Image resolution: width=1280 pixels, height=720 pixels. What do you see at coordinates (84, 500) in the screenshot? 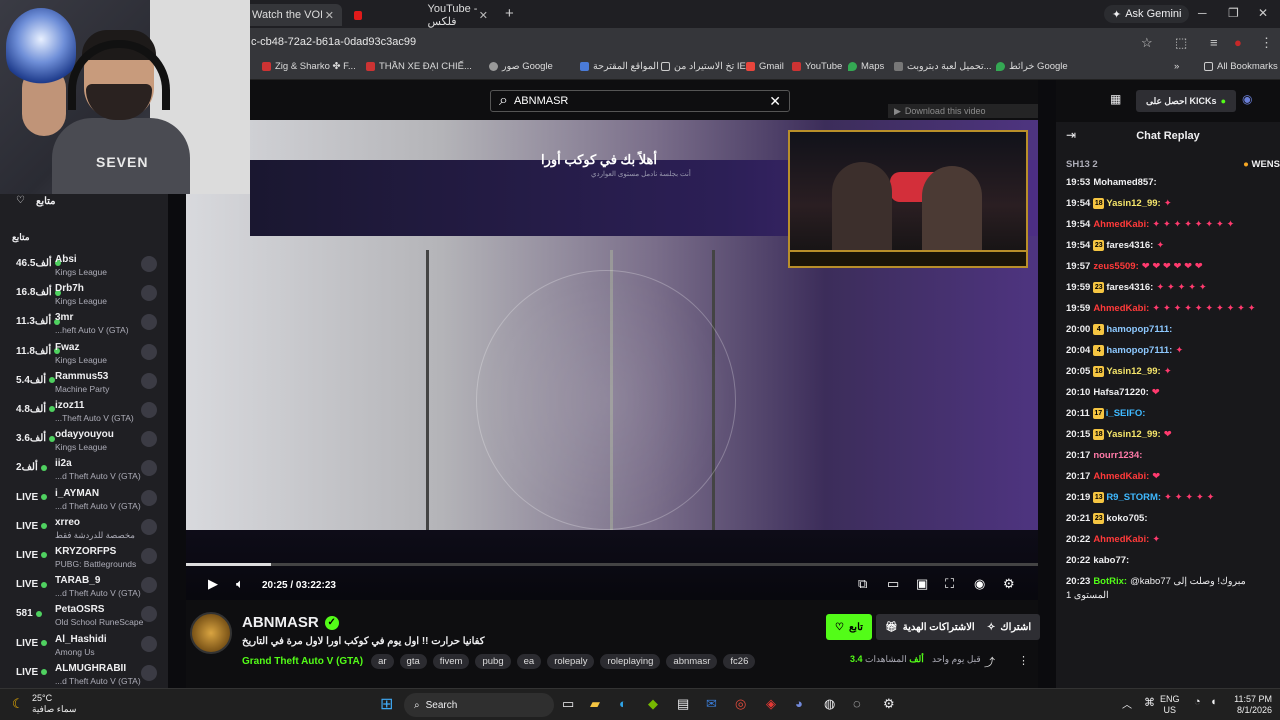
I see `sidebar-channel: LIVE i_AYMAN ...d Theft Auto V (GTA)` at bounding box center [84, 500].